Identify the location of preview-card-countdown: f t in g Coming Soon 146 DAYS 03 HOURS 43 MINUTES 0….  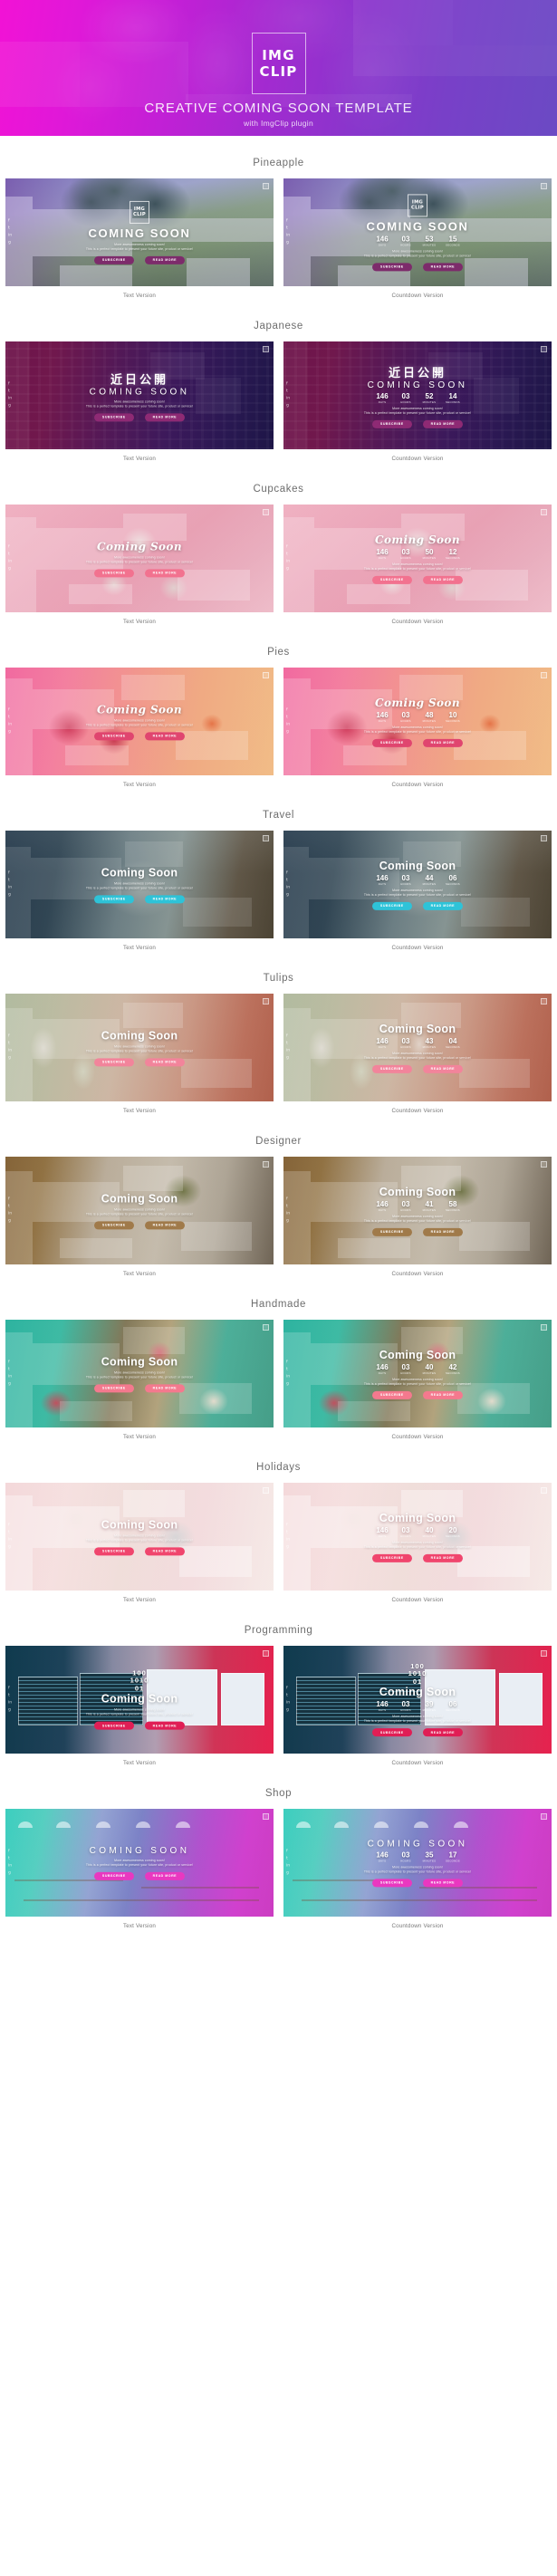
(417, 1047).